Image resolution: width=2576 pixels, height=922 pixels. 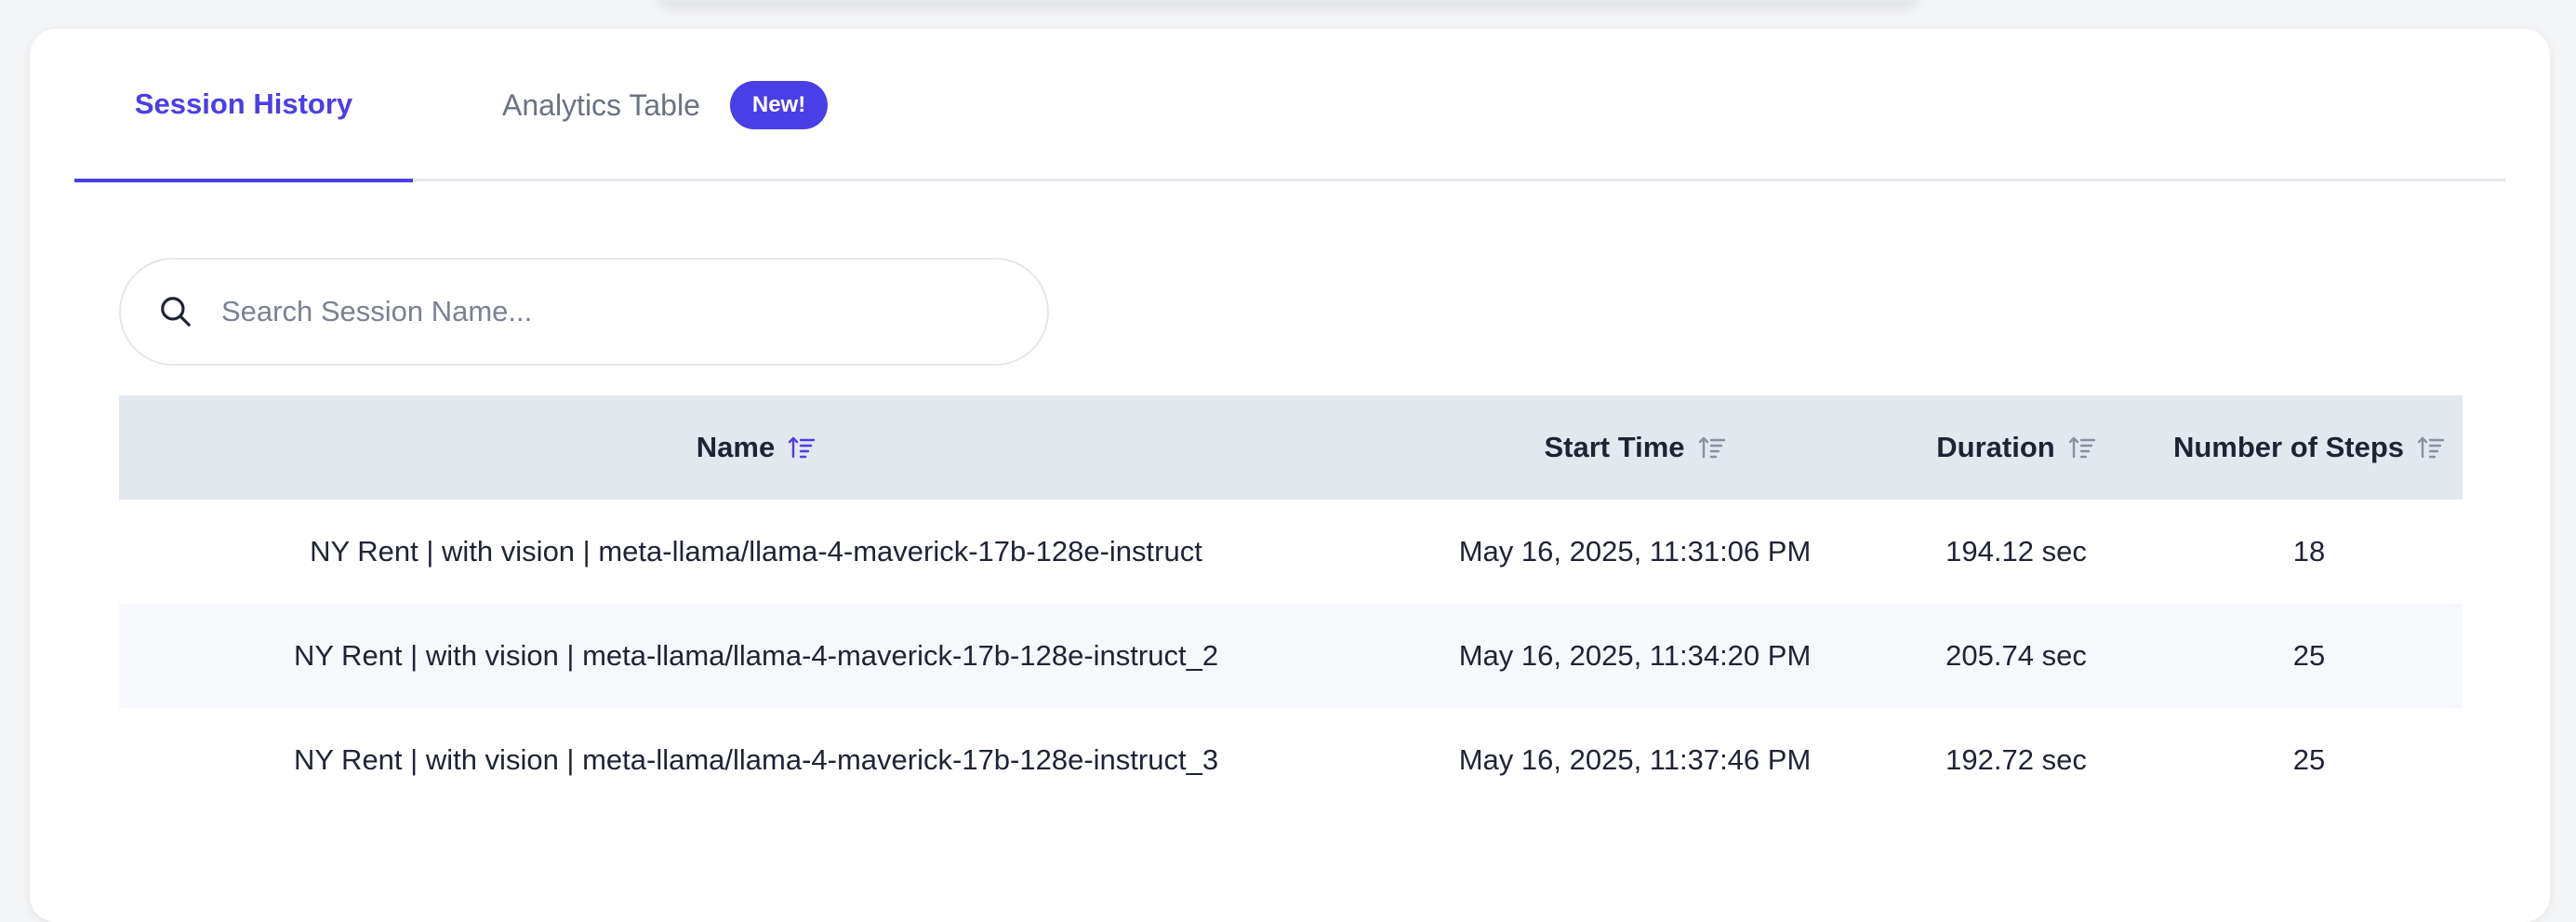 What do you see at coordinates (1614, 447) in the screenshot?
I see `column-header-start-time-label: Start Time` at bounding box center [1614, 447].